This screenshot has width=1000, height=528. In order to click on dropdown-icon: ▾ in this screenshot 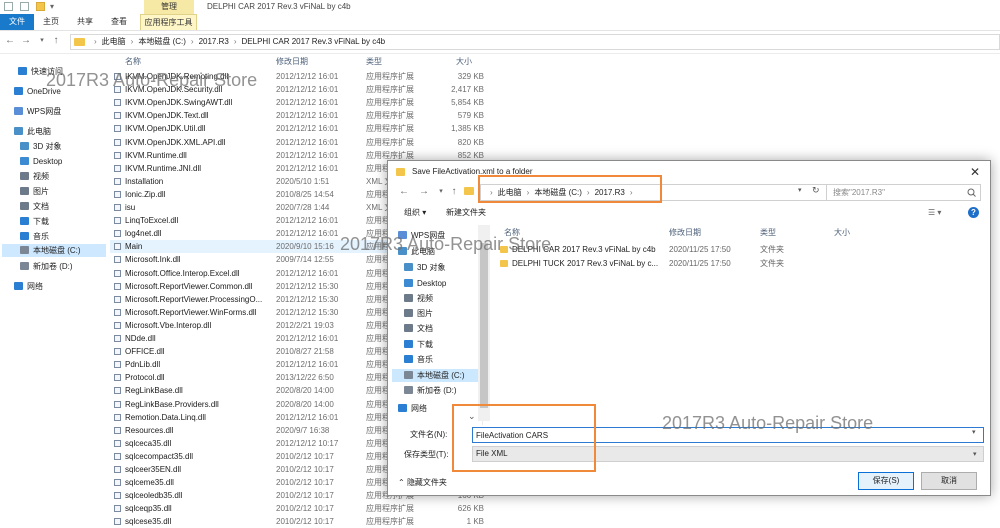, I will do `click(52, 6)`.